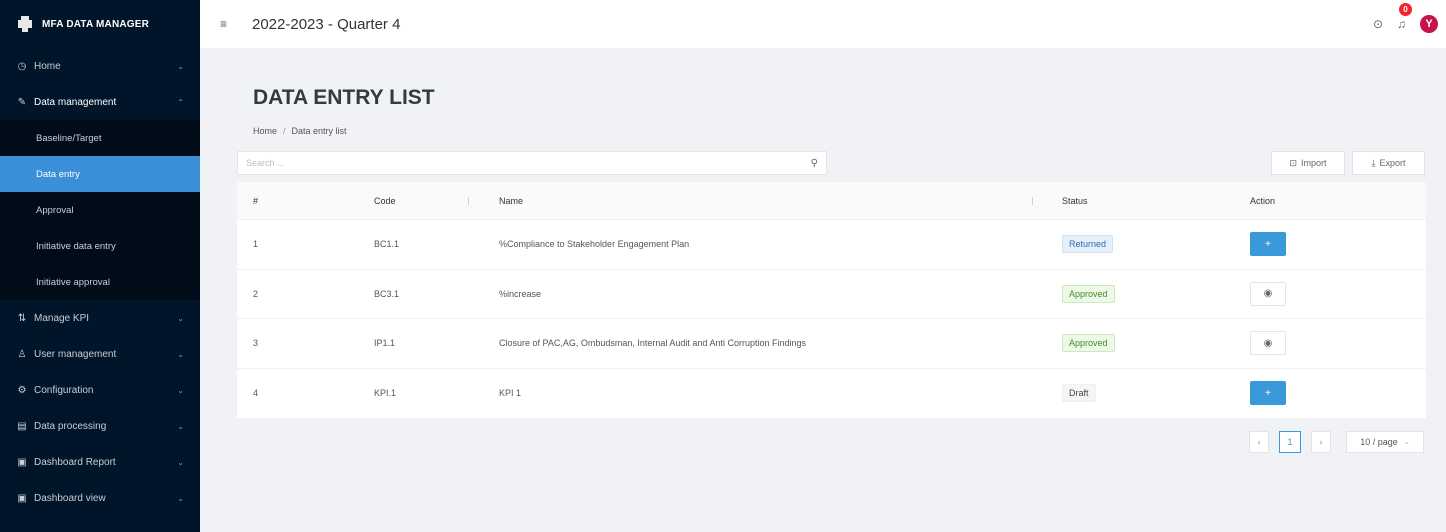 The width and height of the screenshot is (1446, 532). Describe the element at coordinates (385, 201) in the screenshot. I see `column-header-code: Code` at that location.